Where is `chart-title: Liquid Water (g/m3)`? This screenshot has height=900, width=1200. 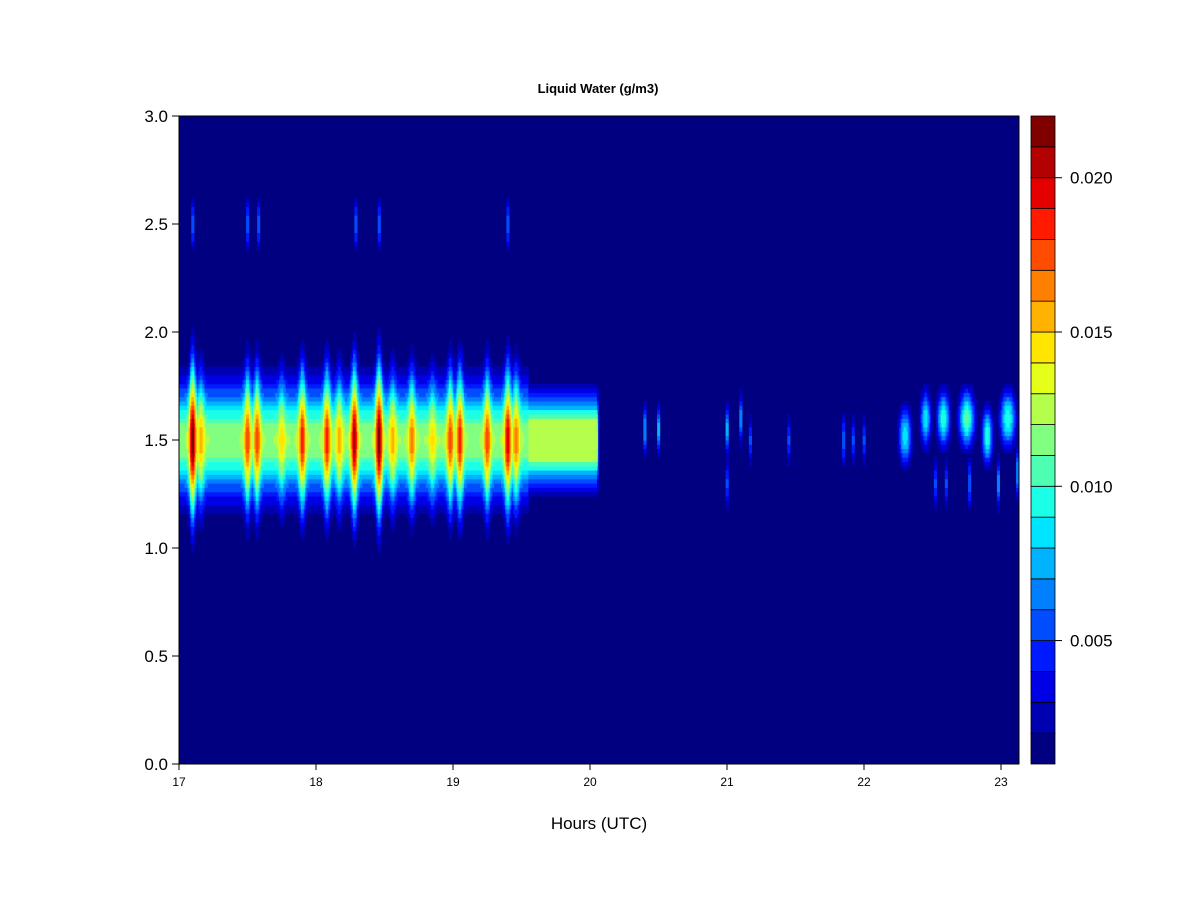
chart-title: Liquid Water (g/m3) is located at coordinates (598, 88).